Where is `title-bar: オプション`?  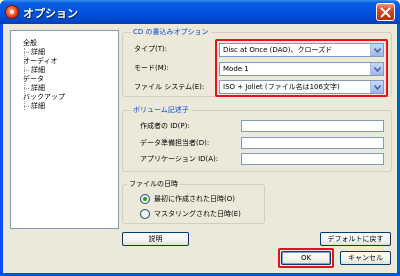
title-bar: オプション is located at coordinates (200, 12).